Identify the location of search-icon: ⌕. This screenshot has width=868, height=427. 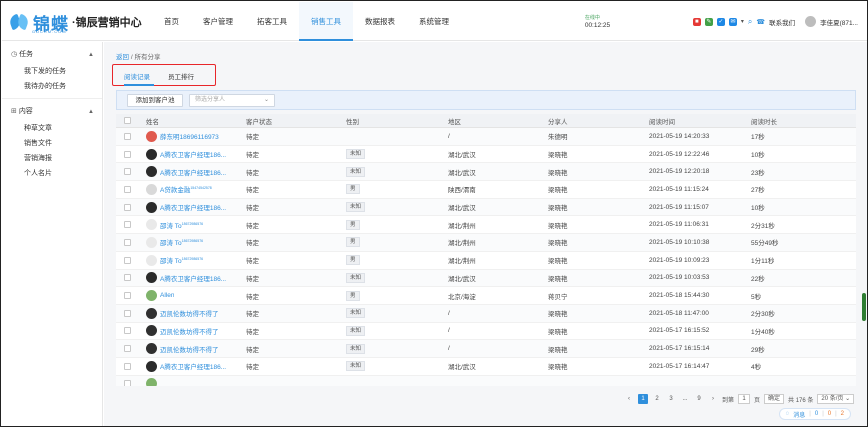
(750, 22).